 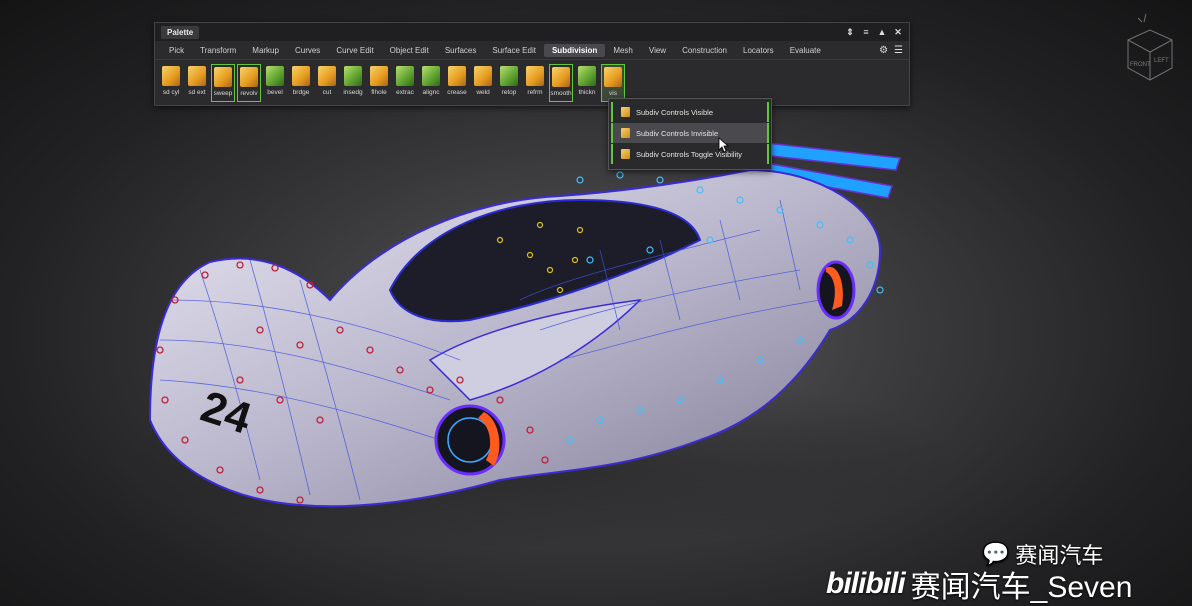 I want to click on tab-curve-edit: Curve Edit, so click(x=354, y=50).